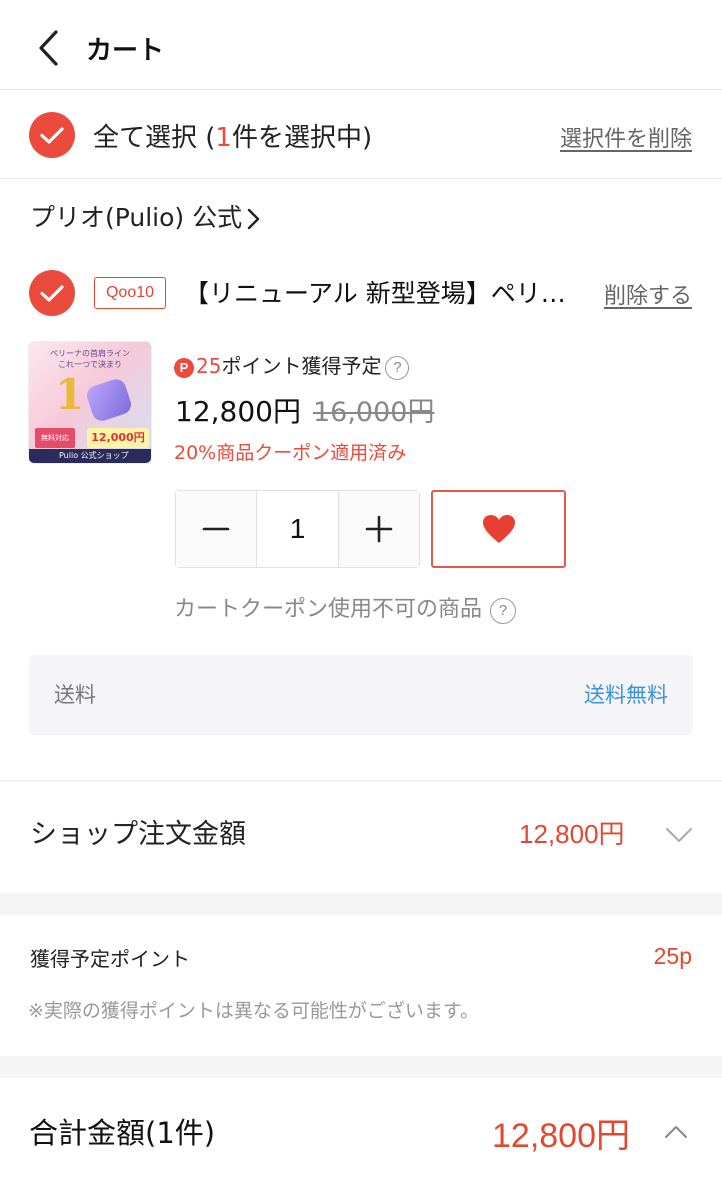 The width and height of the screenshot is (722, 1200). What do you see at coordinates (361, 780) in the screenshot?
I see `divider` at bounding box center [361, 780].